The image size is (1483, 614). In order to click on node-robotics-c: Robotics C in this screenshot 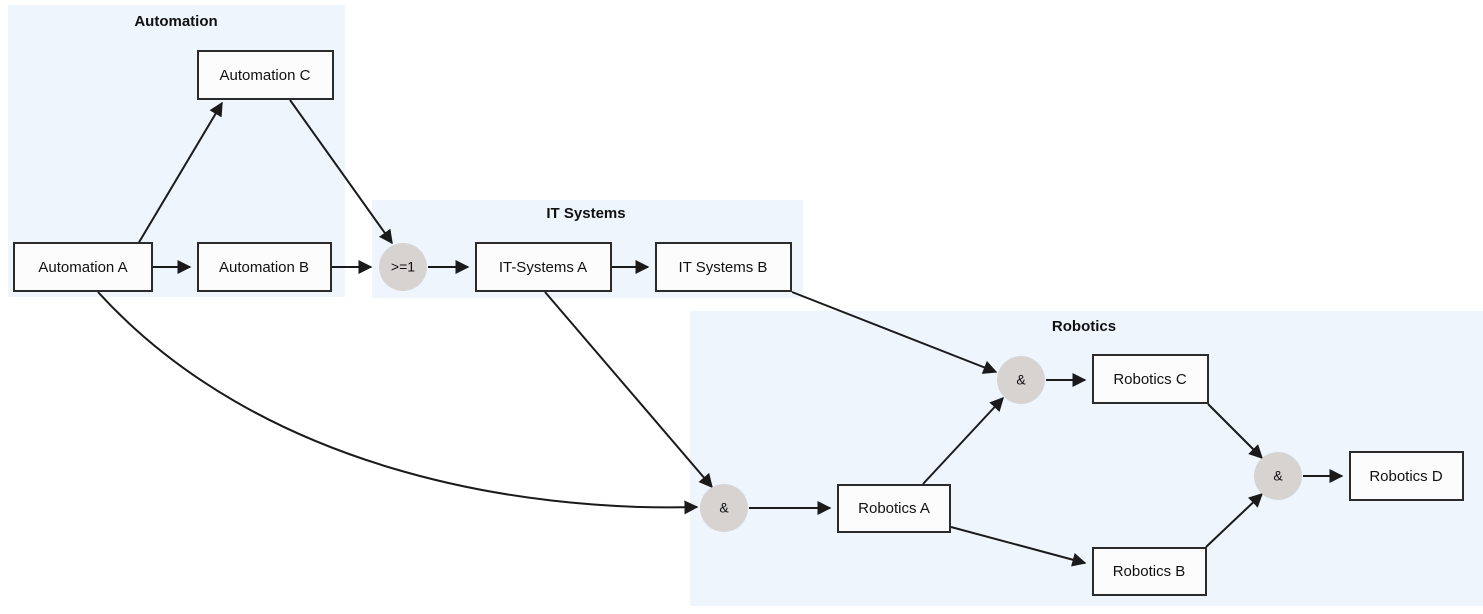, I will do `click(1150, 379)`.